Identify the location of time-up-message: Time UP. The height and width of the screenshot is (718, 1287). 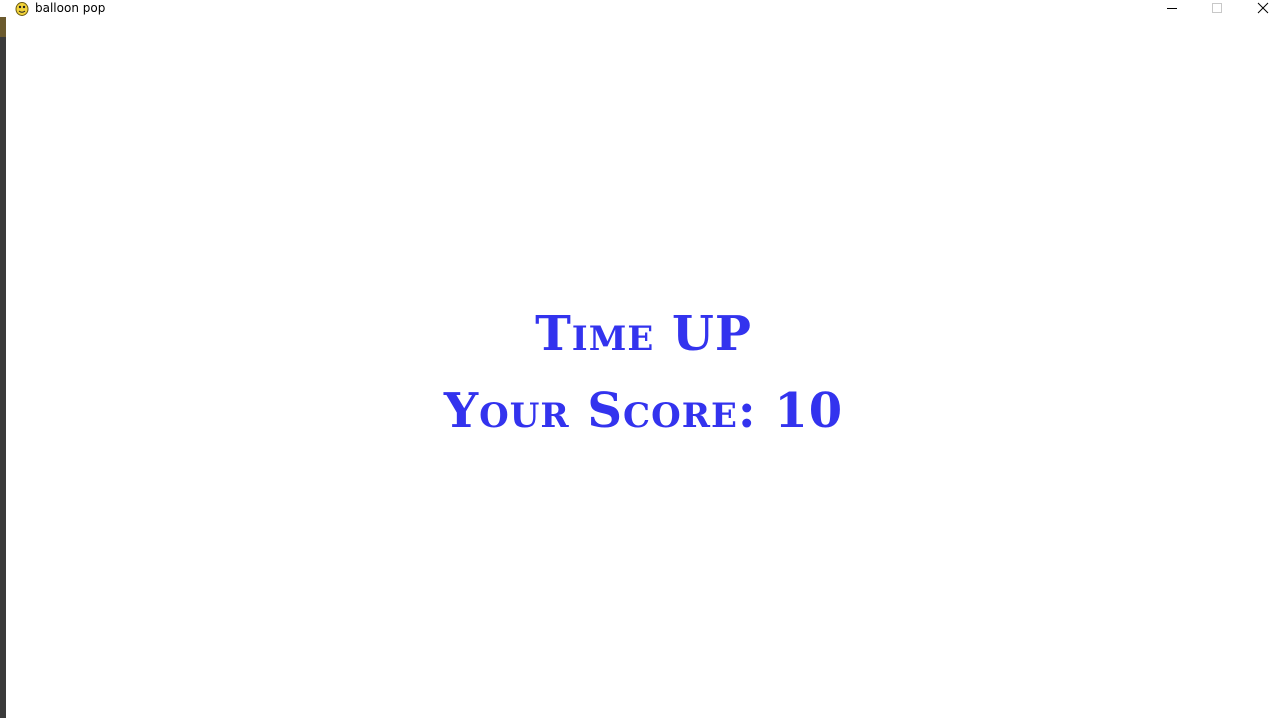
(643, 334).